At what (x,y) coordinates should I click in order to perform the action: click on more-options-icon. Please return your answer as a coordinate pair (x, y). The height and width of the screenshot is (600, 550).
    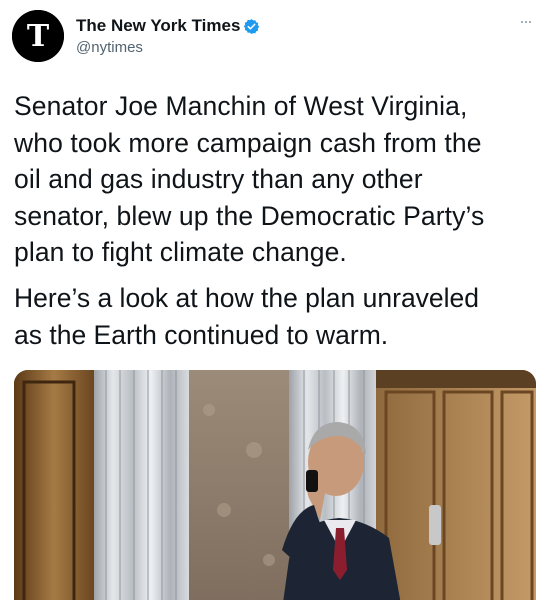
    Looking at the image, I should click on (526, 22).